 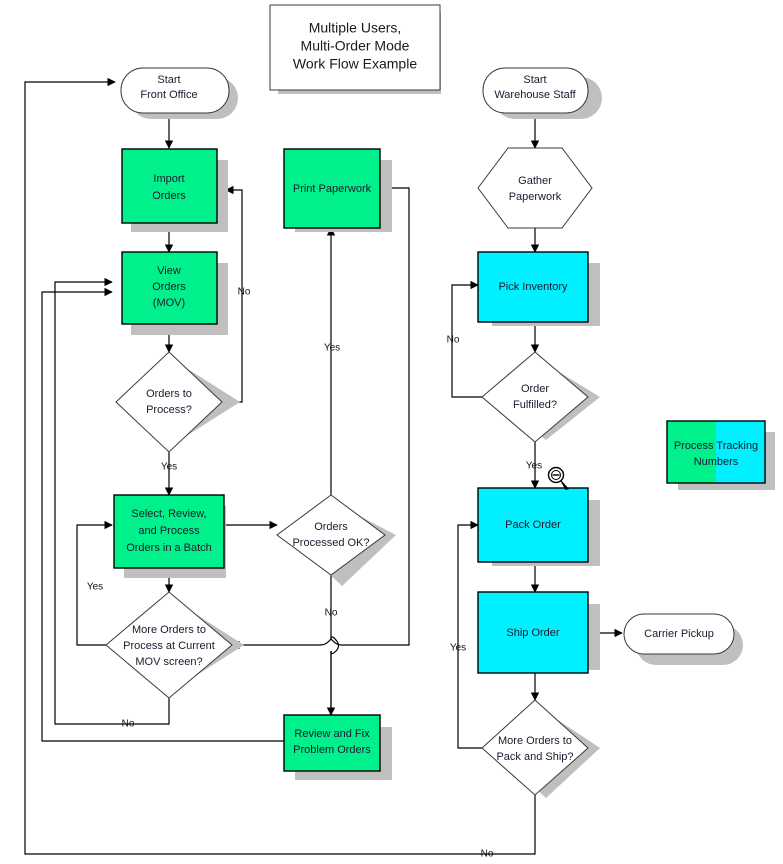 I want to click on label-more-pack-ship-yes: Yes, so click(x=458, y=648).